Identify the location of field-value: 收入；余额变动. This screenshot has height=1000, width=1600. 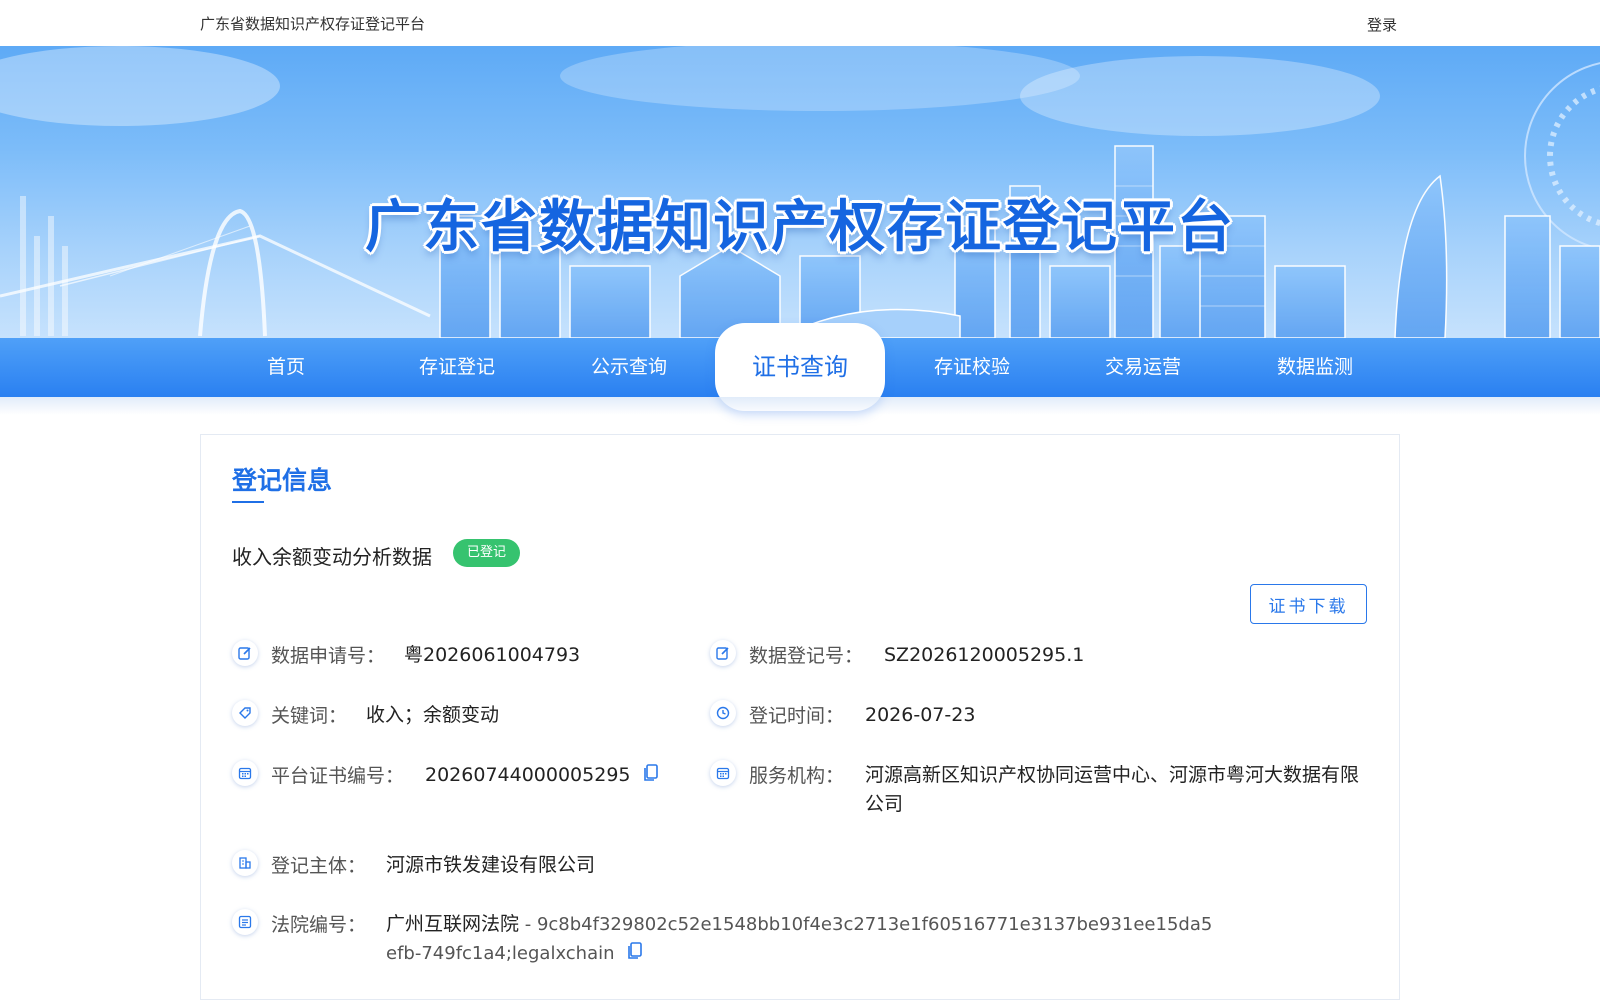
(433, 715).